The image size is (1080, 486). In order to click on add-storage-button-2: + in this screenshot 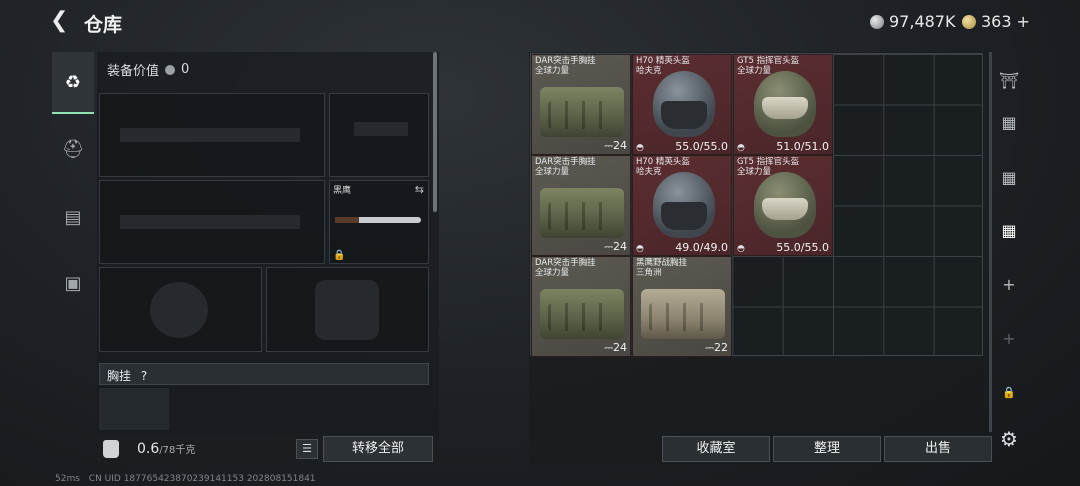, I will do `click(1009, 339)`.